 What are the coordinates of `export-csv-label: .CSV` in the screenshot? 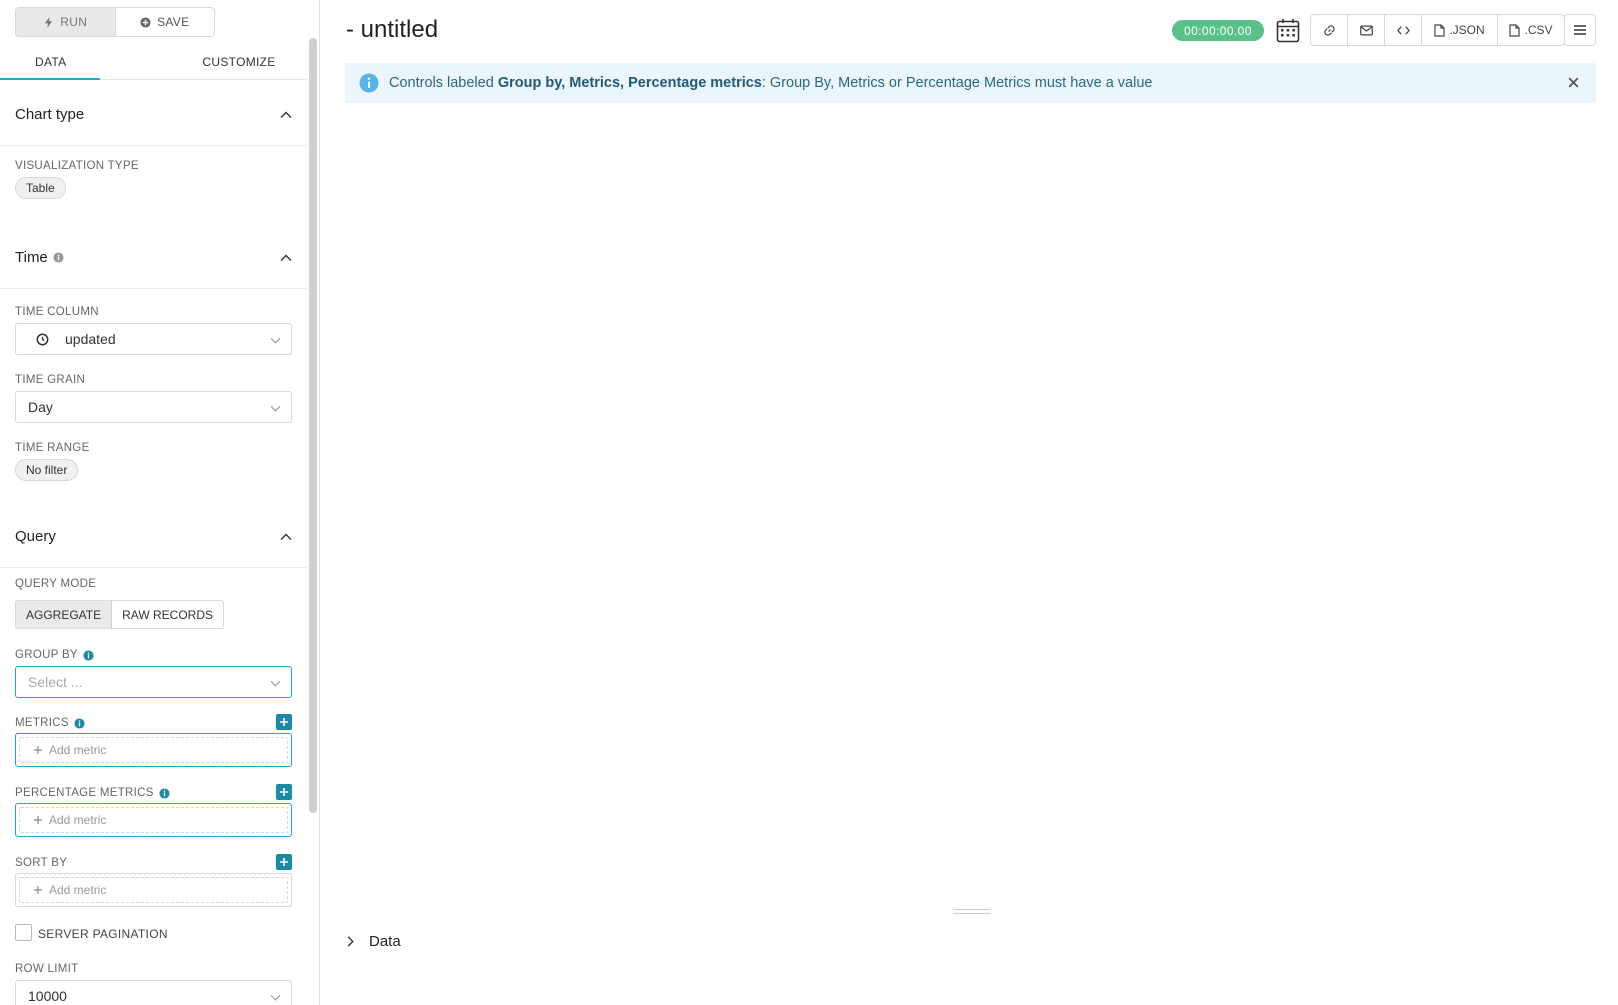 It's located at (1538, 30).